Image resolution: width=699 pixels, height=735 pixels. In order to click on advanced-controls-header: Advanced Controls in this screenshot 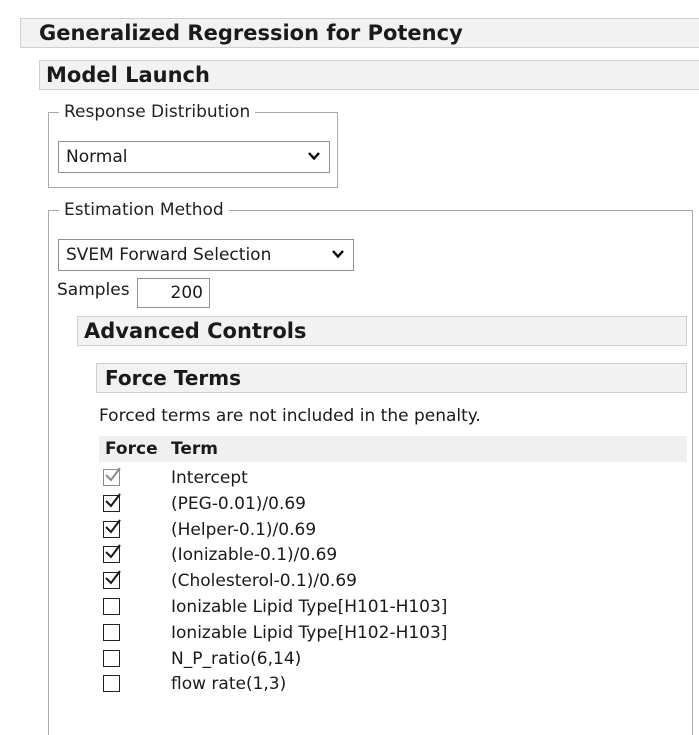, I will do `click(382, 331)`.